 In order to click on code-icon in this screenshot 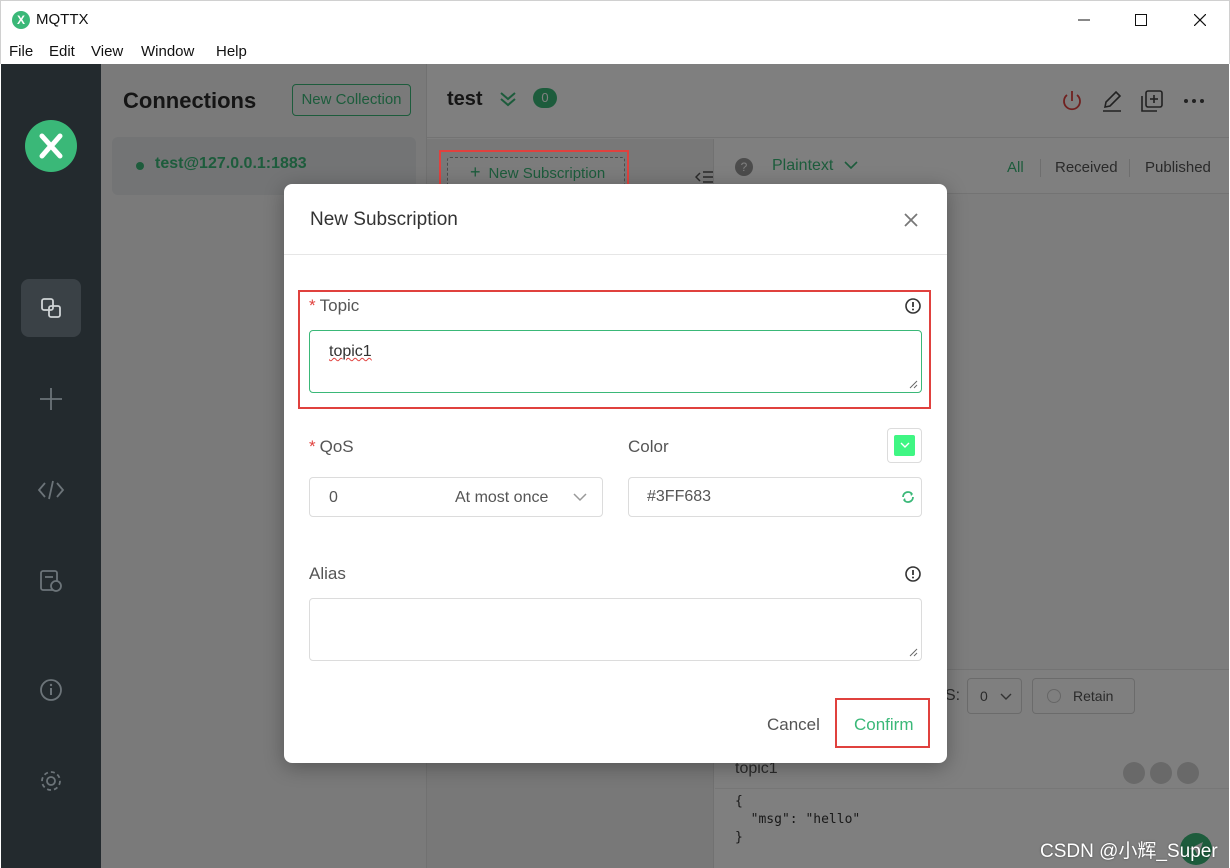, I will do `click(51, 490)`.